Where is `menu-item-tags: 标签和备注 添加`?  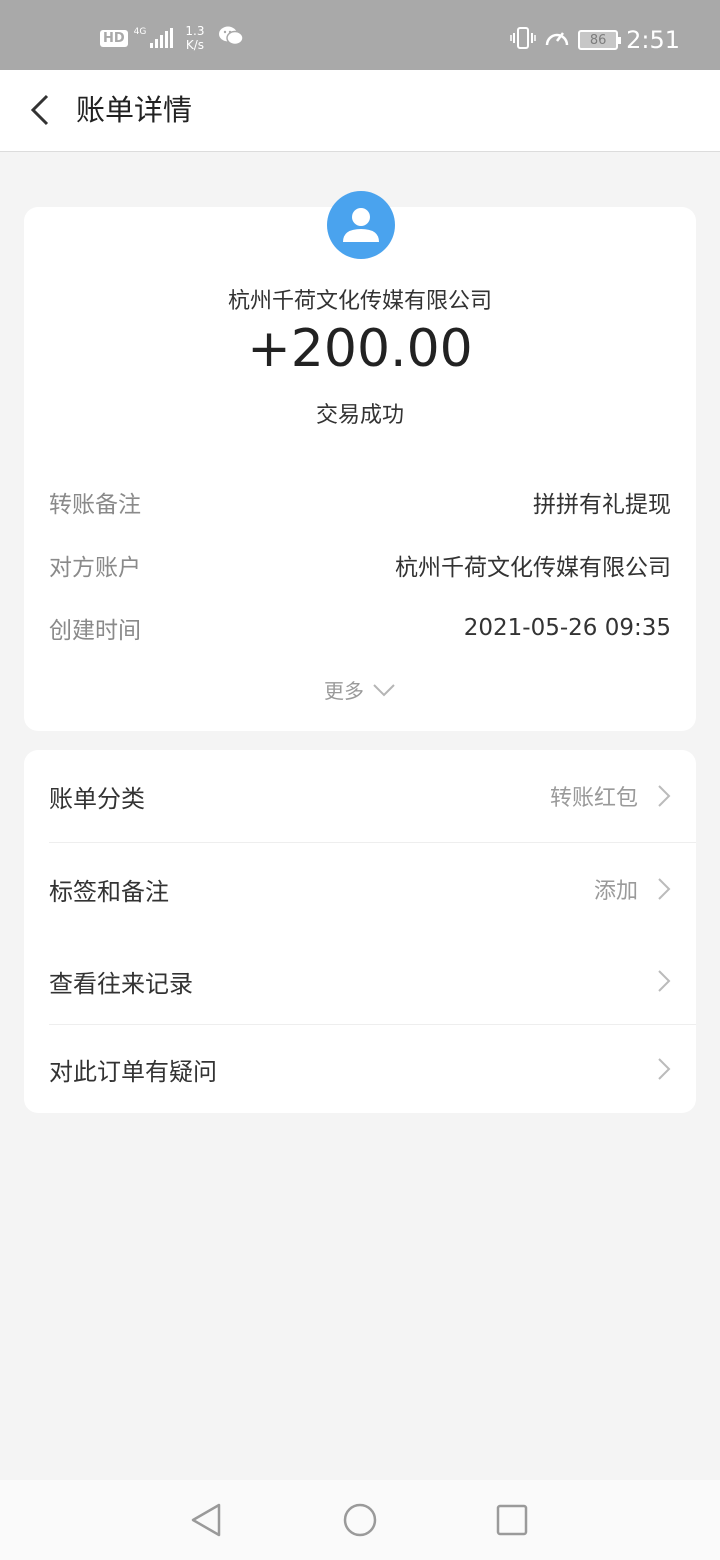 menu-item-tags: 标签和备注 添加 is located at coordinates (360, 889).